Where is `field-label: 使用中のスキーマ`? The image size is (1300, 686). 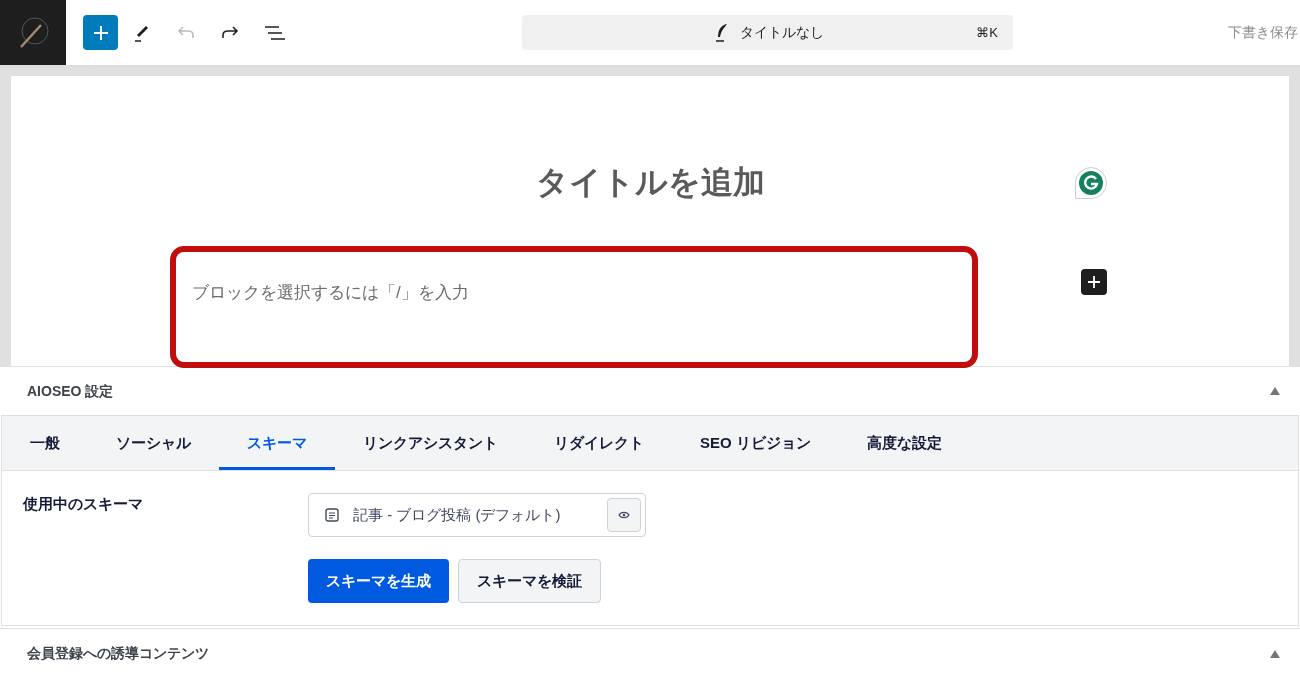
field-label: 使用中のスキーマ is located at coordinates (83, 504).